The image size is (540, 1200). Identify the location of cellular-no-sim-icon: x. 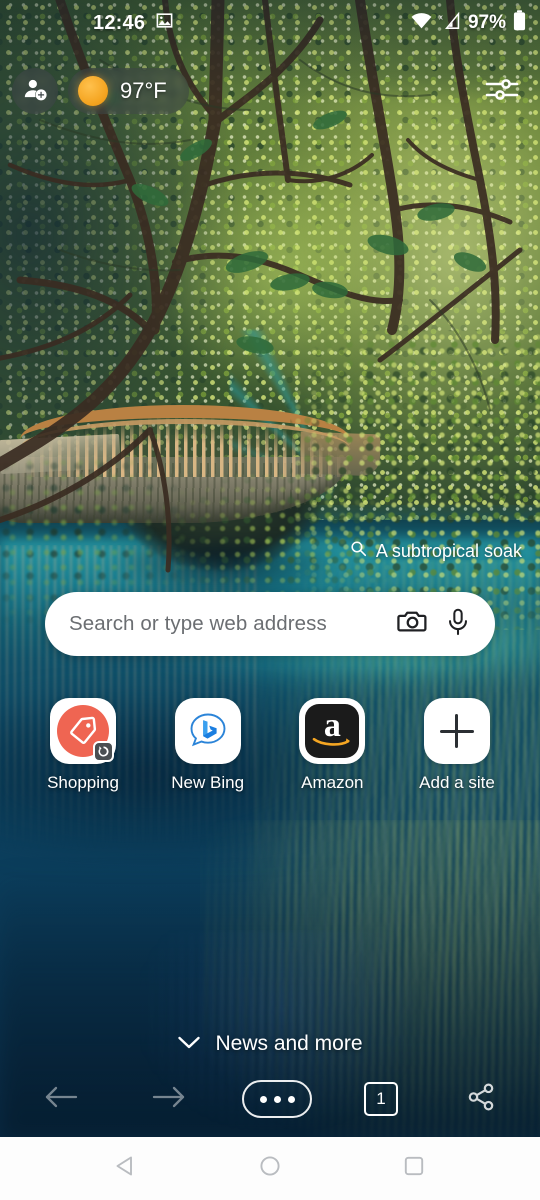
(450, 23).